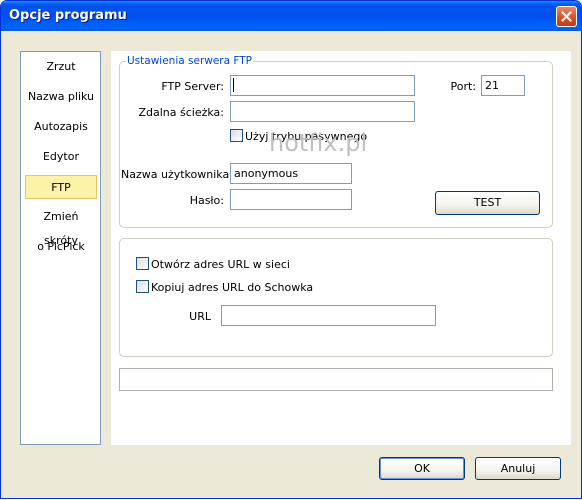 The height and width of the screenshot is (500, 582). I want to click on close-button, so click(566, 16).